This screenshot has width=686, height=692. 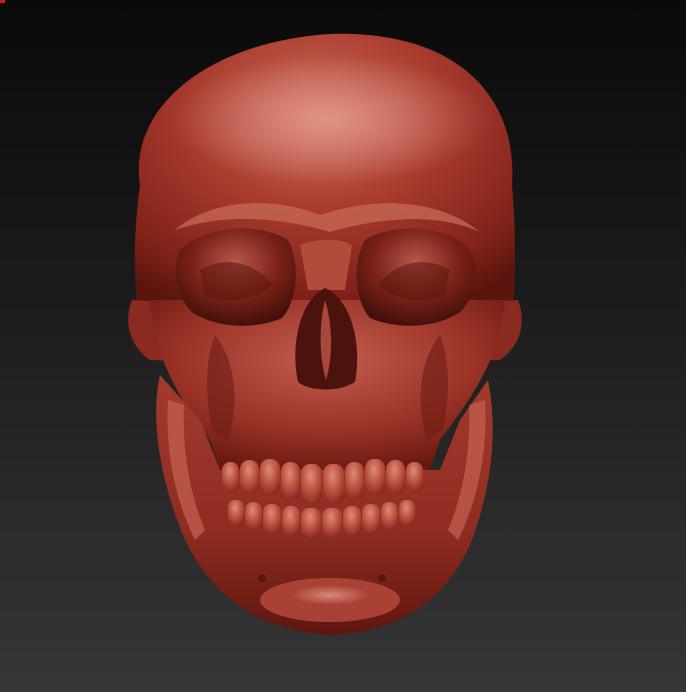 I want to click on left-mental-foramen, so click(x=262, y=578).